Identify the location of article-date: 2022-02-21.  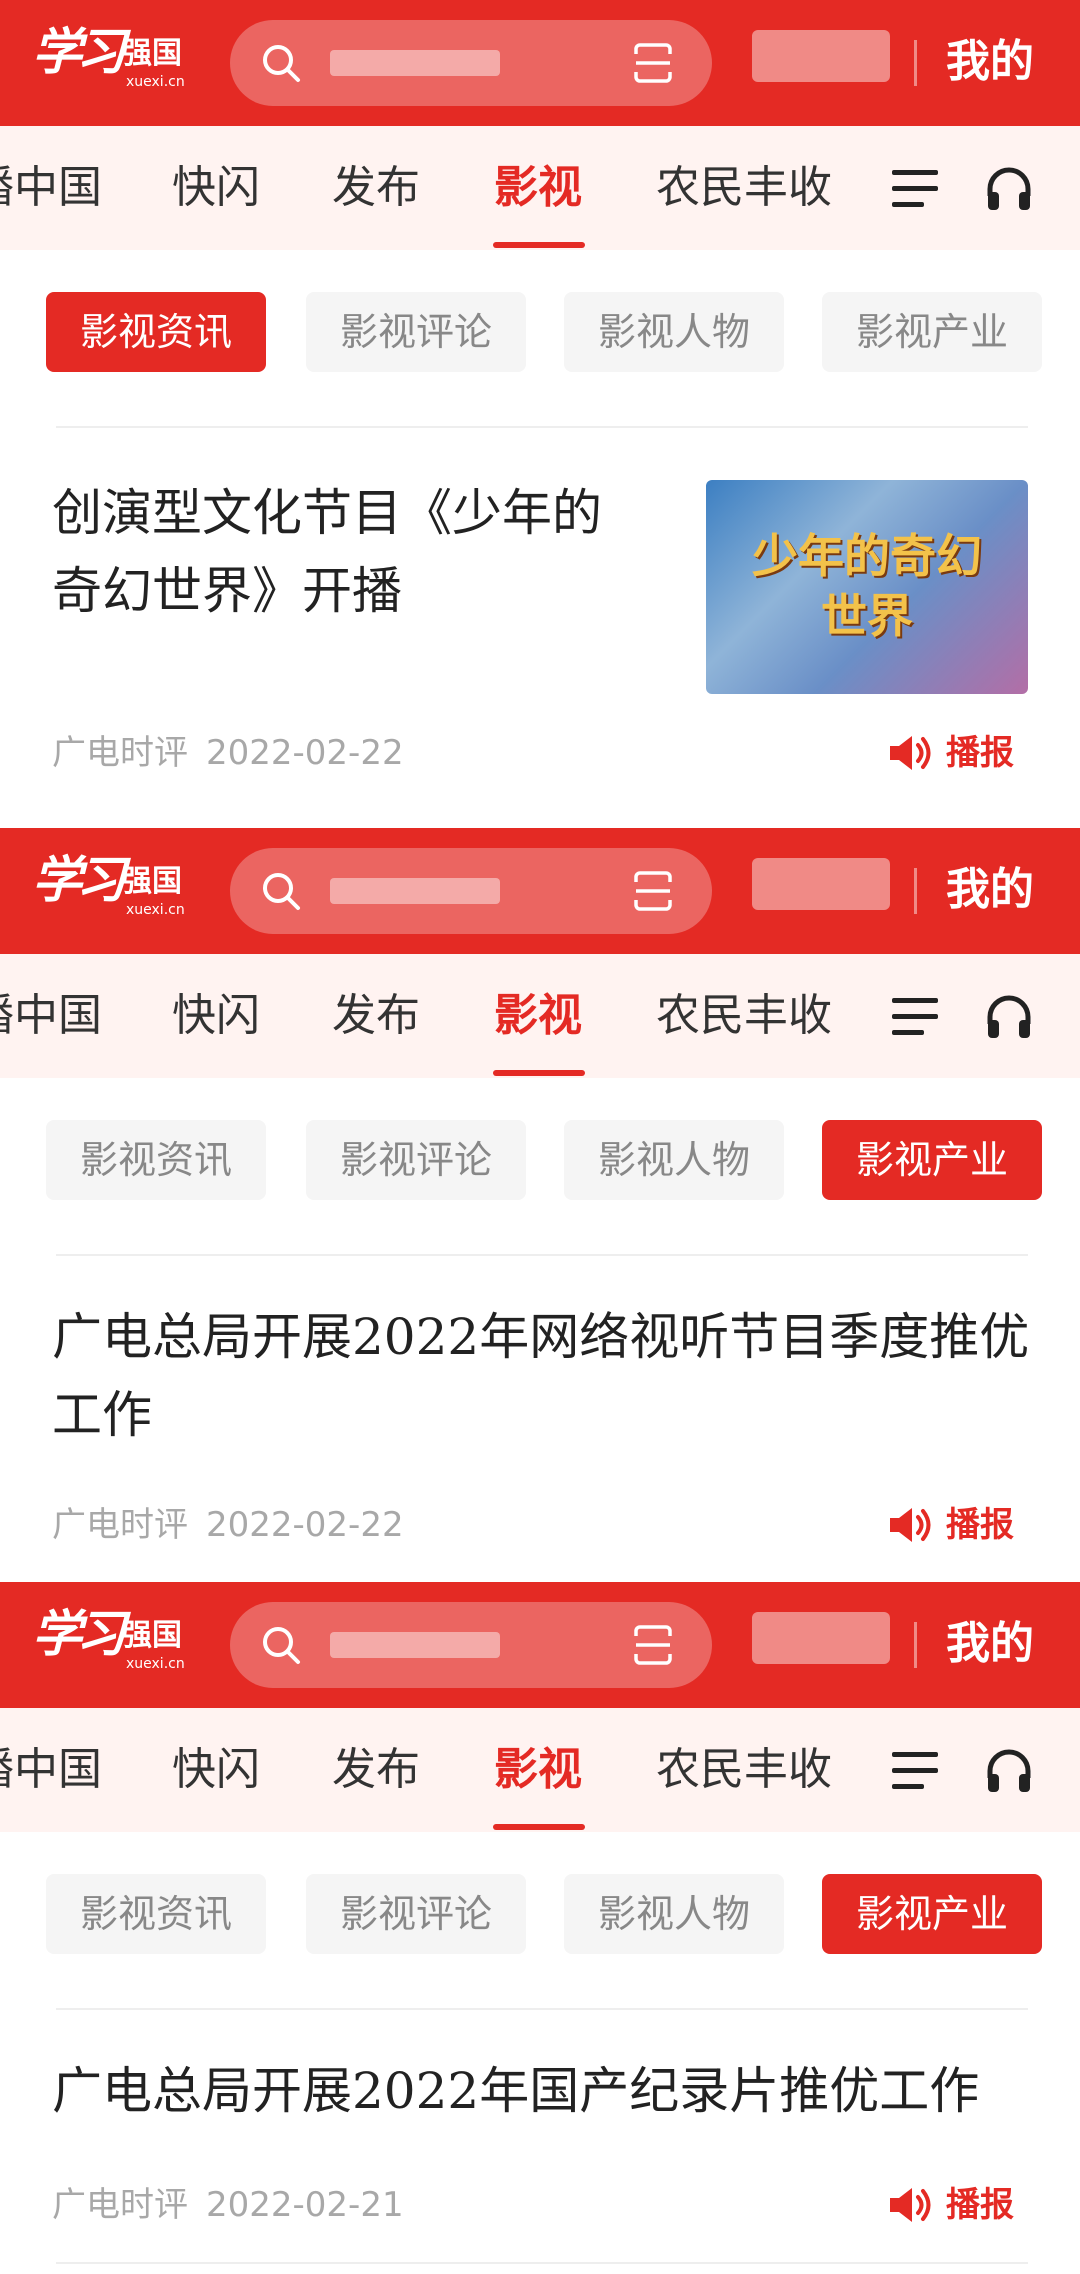
(305, 2205).